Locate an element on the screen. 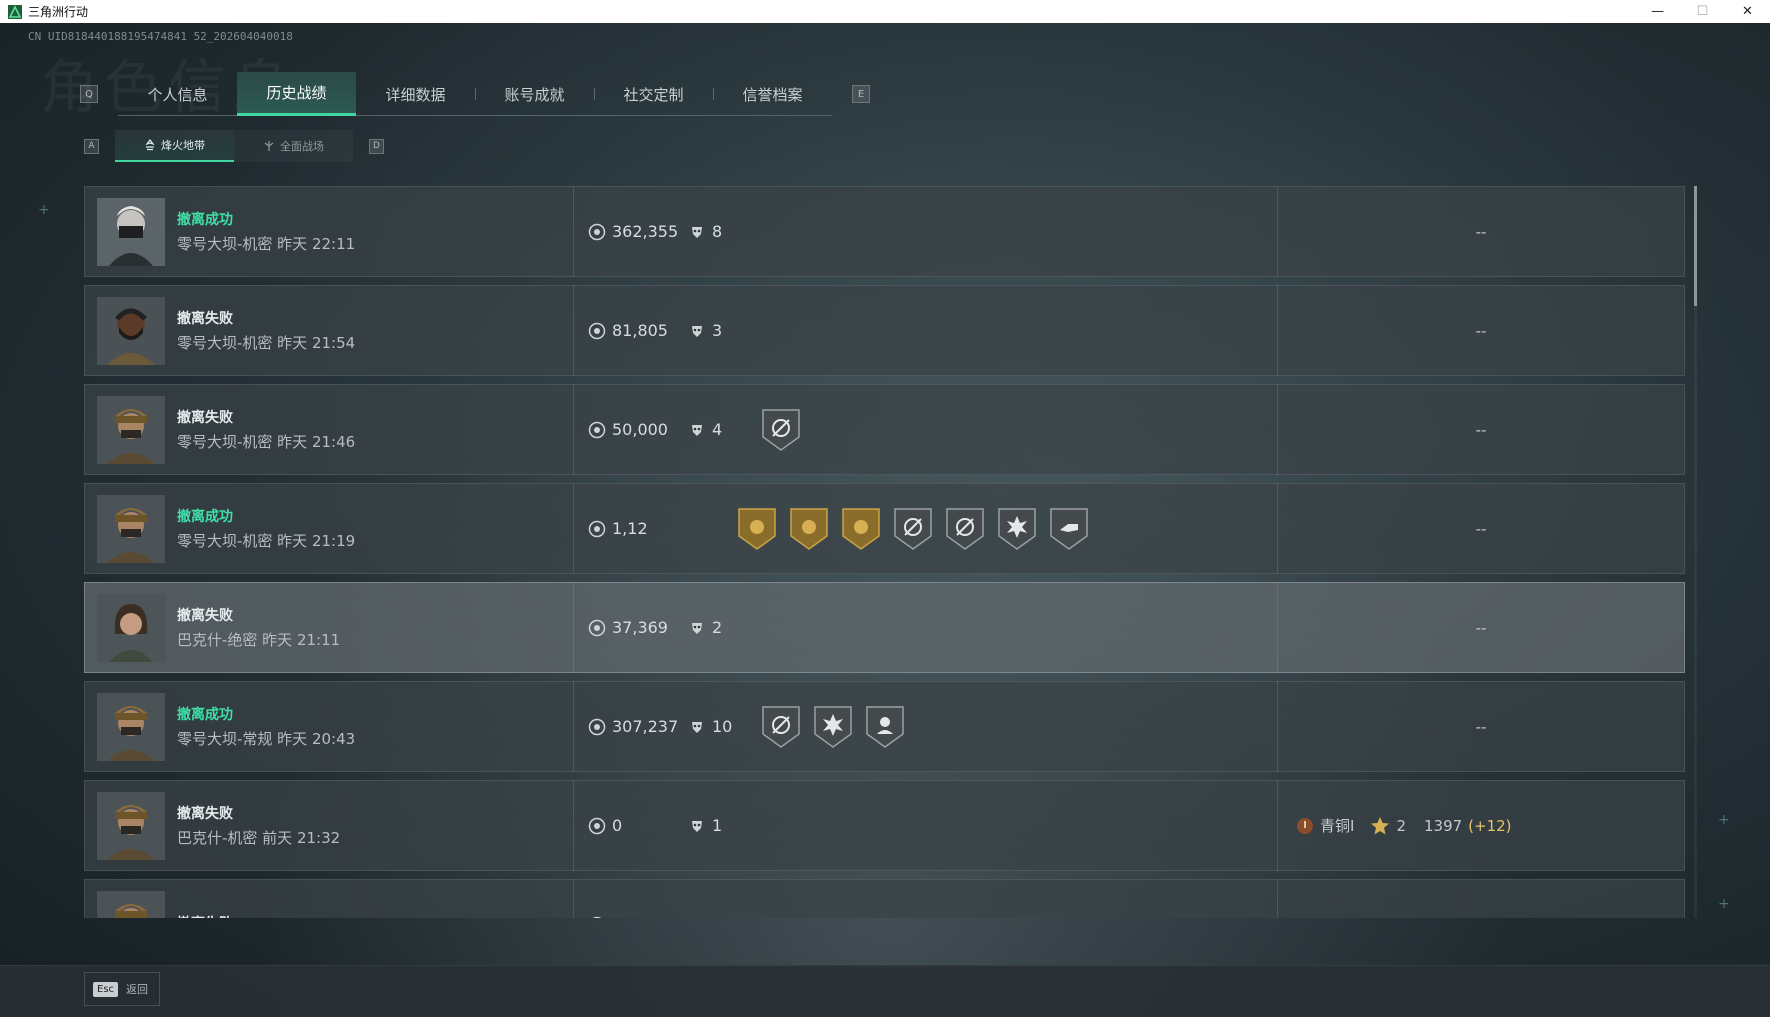 Image resolution: width=1770 pixels, height=1017 pixels. rank-cell: 青铜I 2 1397 (+12) is located at coordinates (1481, 825).